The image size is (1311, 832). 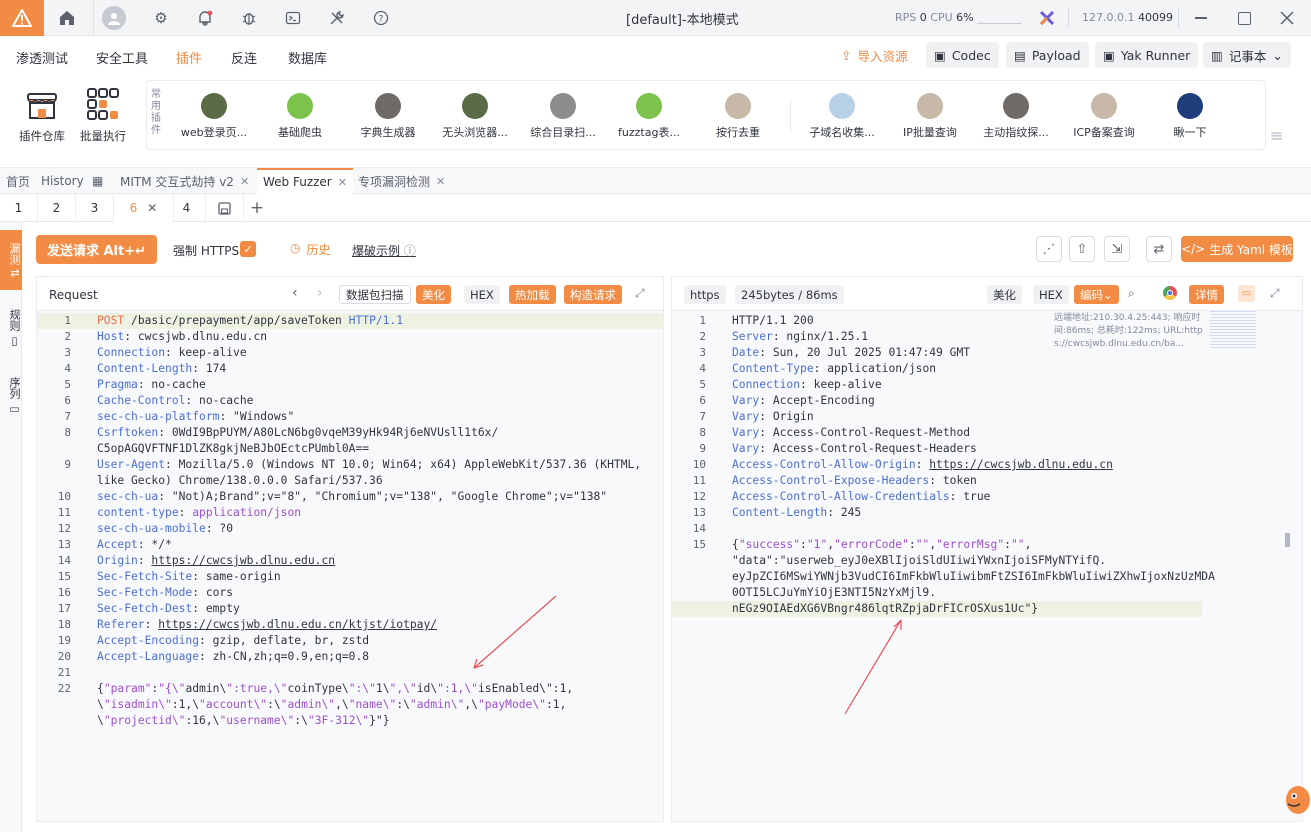 I want to click on arrow-to-response-body, so click(x=873, y=667).